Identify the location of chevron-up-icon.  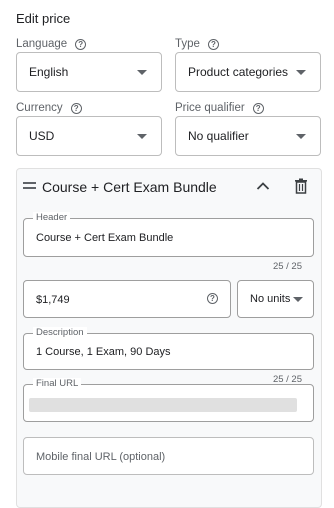
(263, 186).